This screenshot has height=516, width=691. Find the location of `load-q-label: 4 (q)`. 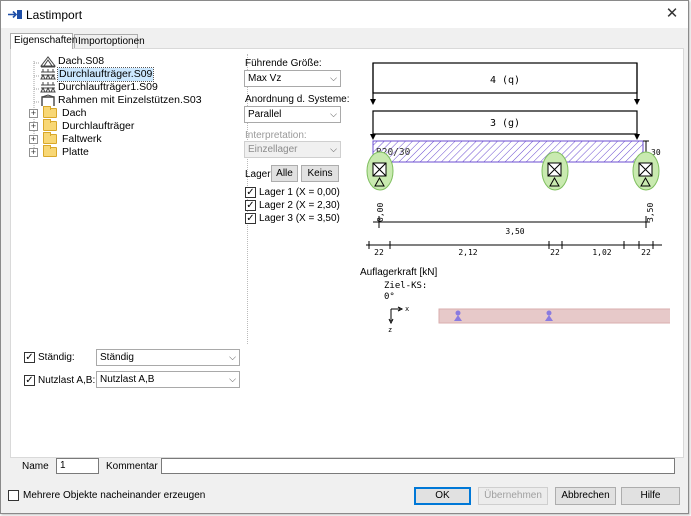

load-q-label: 4 (q) is located at coordinates (505, 80).